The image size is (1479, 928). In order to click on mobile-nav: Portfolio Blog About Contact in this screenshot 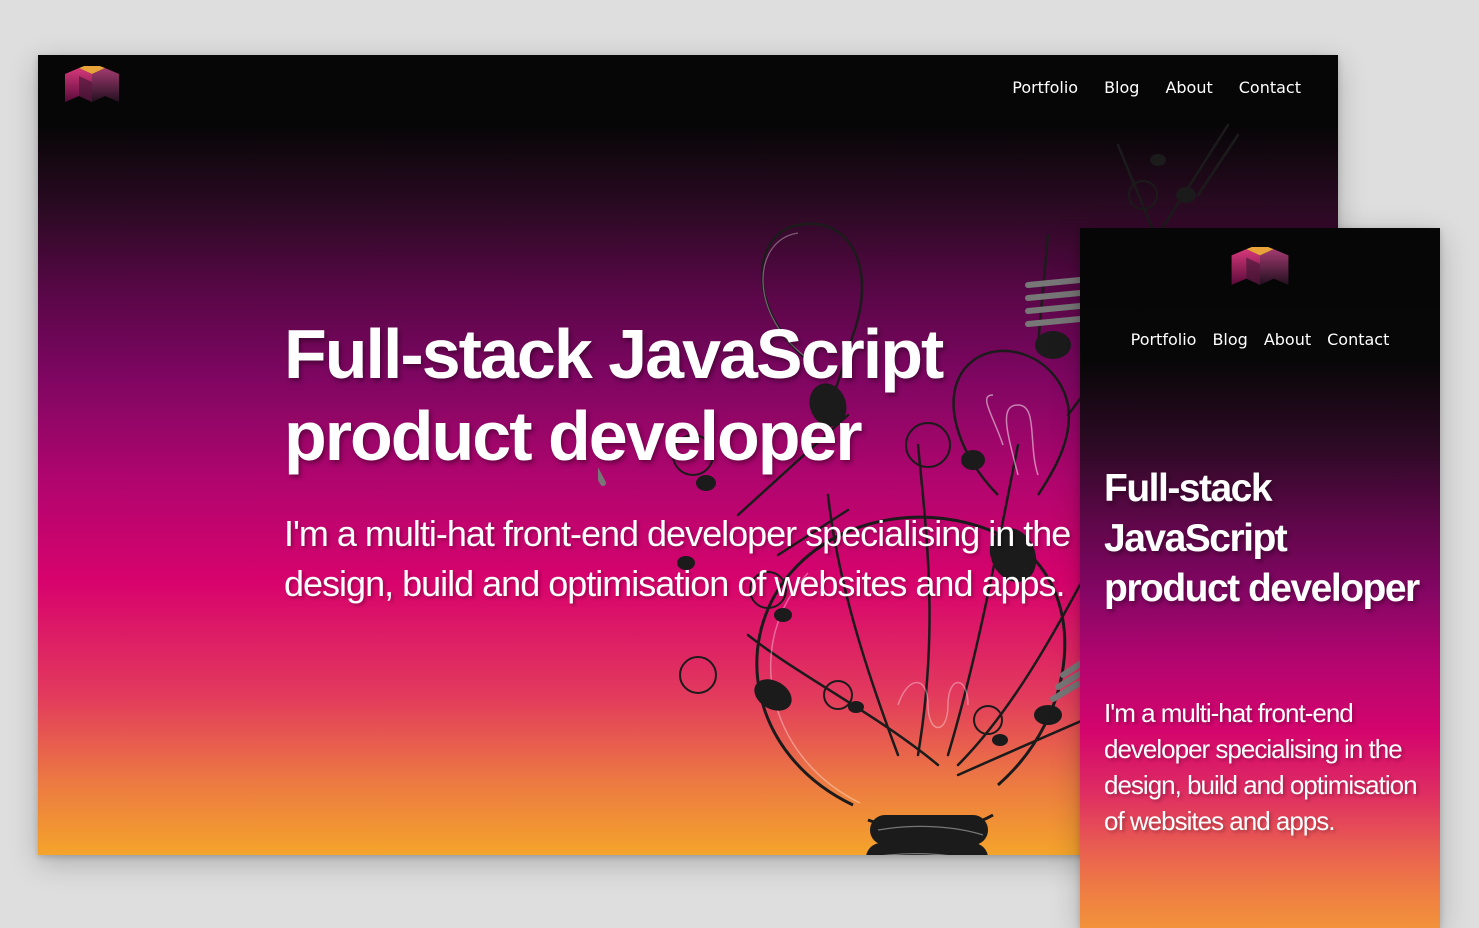, I will do `click(1260, 339)`.